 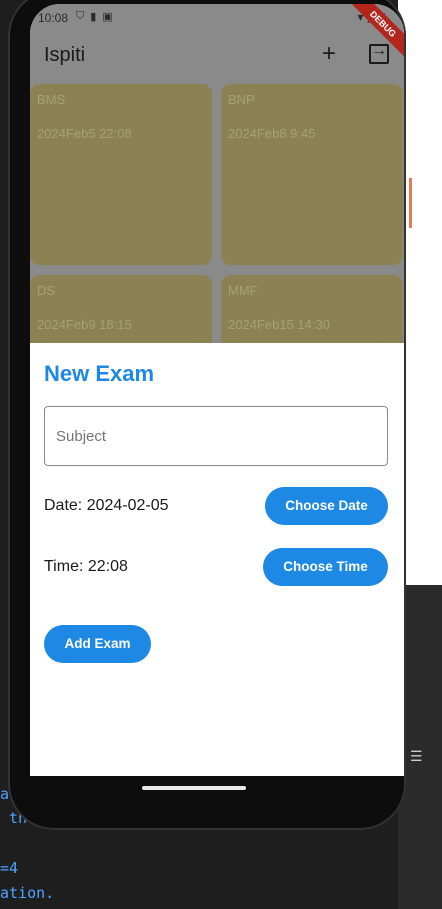 What do you see at coordinates (419, 757) in the screenshot?
I see `ide-menu-icon: ☰` at bounding box center [419, 757].